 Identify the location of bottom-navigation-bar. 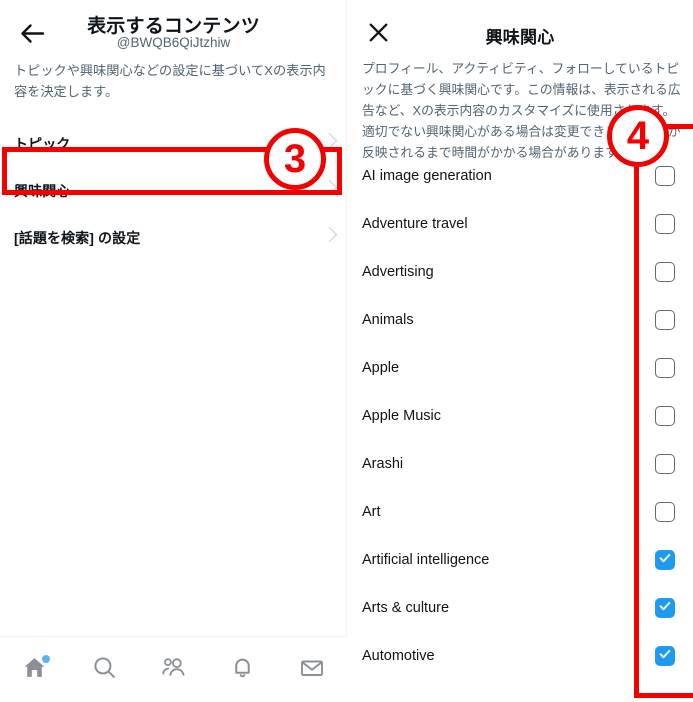
(173, 669).